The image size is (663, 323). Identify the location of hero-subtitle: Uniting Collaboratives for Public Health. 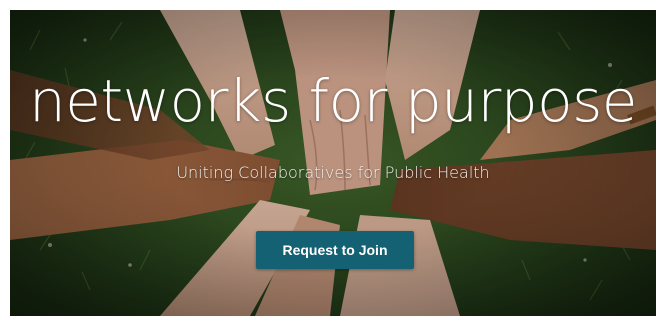
(333, 172).